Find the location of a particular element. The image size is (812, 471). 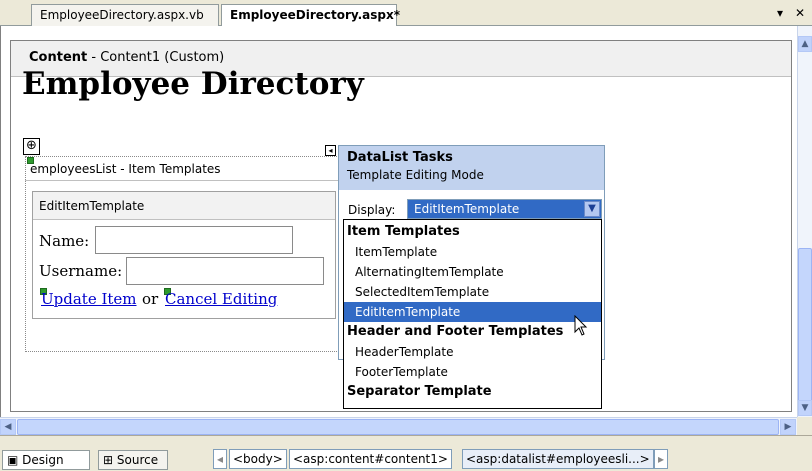

cancel-editing-link: Cancel Editing is located at coordinates (221, 299).